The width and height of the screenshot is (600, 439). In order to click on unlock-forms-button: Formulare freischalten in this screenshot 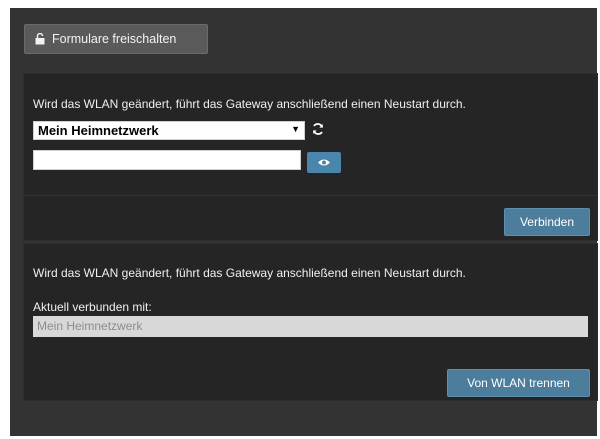, I will do `click(116, 39)`.